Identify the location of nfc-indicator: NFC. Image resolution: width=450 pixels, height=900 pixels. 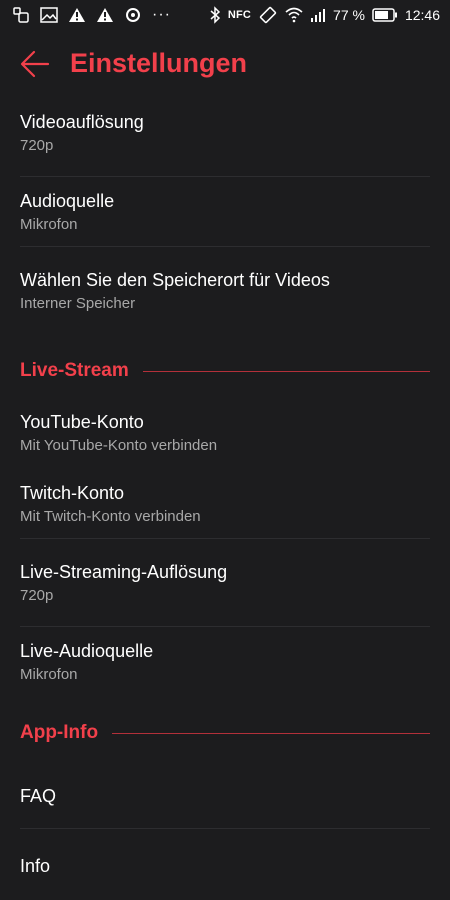
(239, 15).